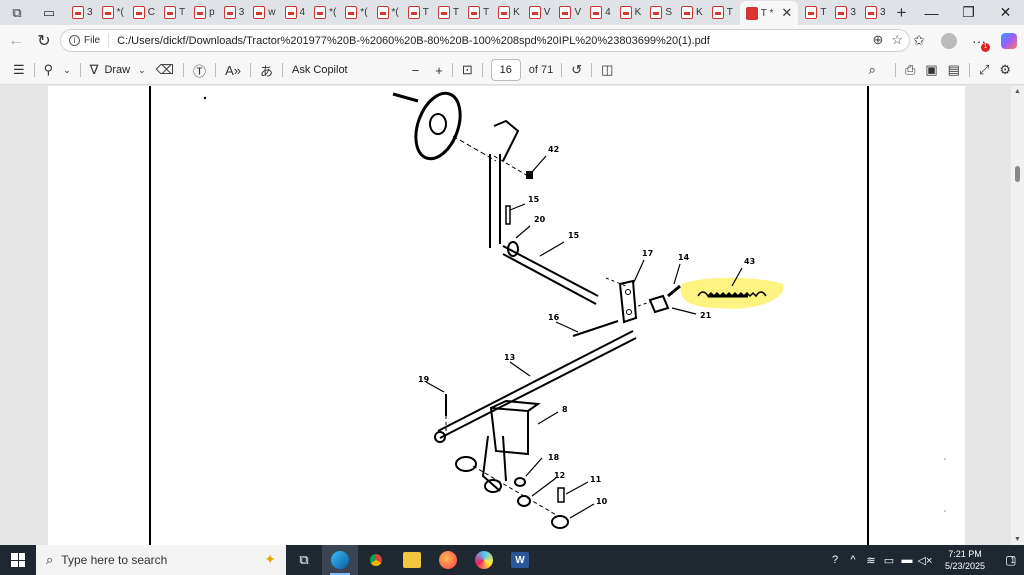  What do you see at coordinates (576, 70) in the screenshot?
I see `rotate-icon: ↺` at bounding box center [576, 70].